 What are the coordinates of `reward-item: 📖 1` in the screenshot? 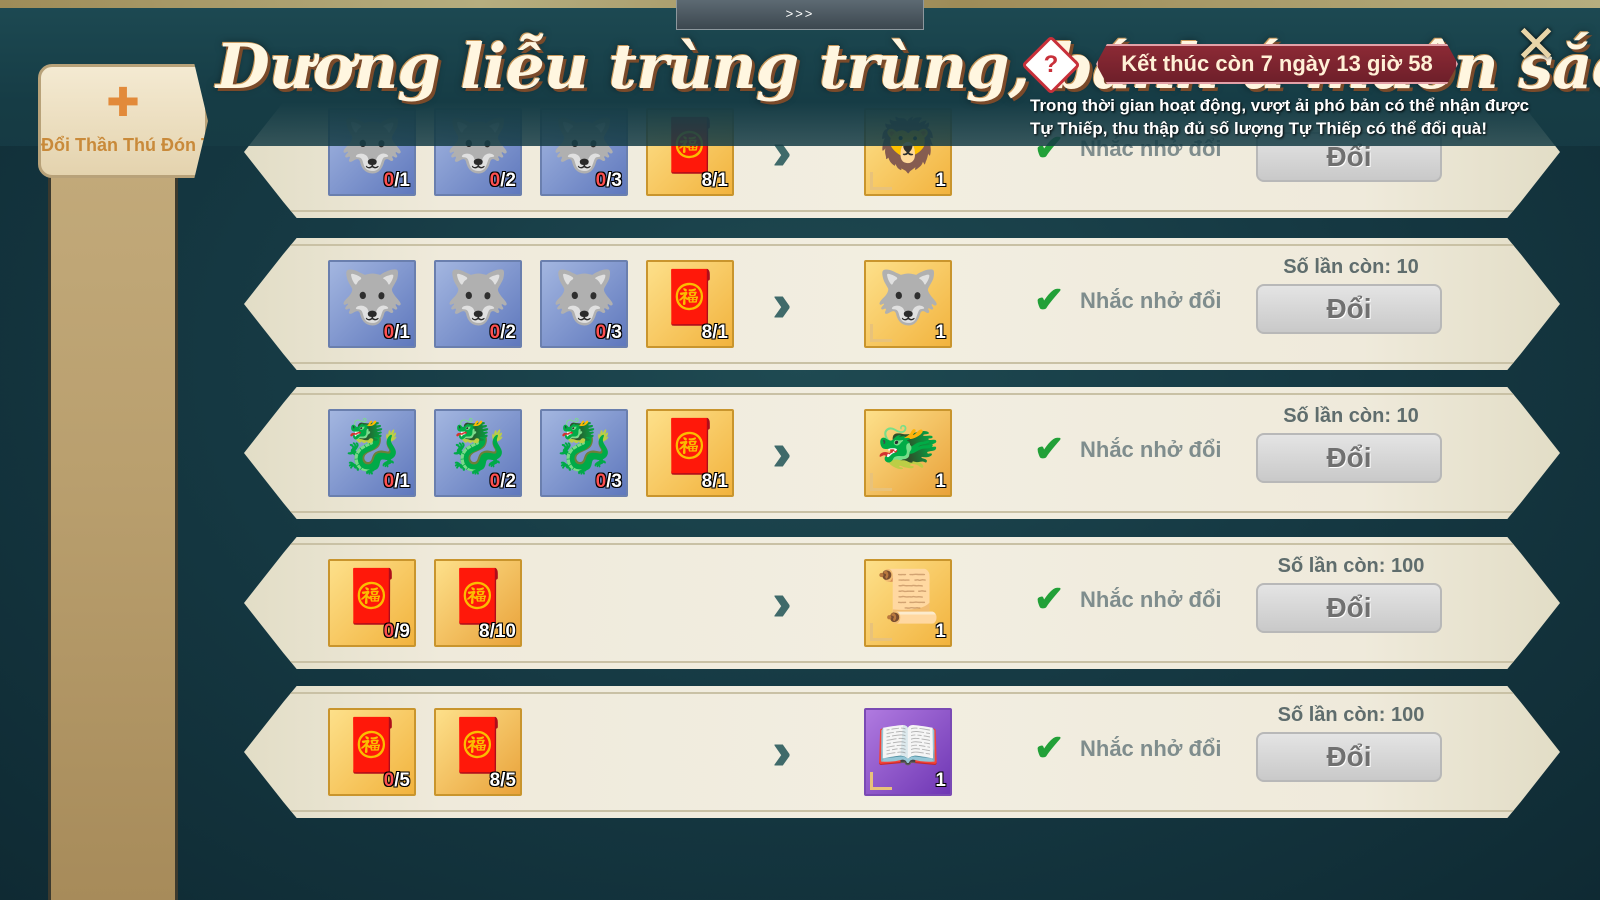 It's located at (908, 752).